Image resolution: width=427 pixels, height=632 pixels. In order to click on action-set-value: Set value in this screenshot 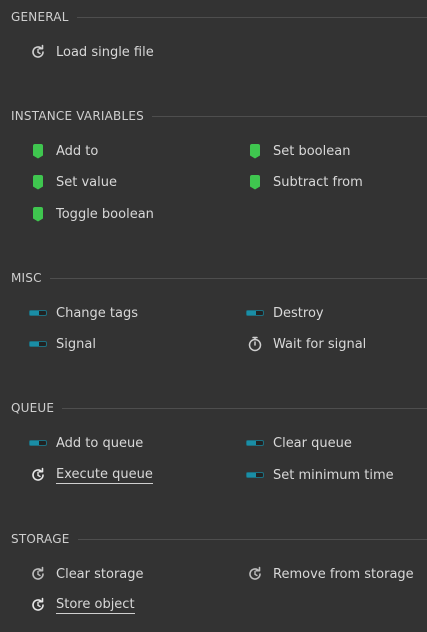, I will do `click(73, 182)`.